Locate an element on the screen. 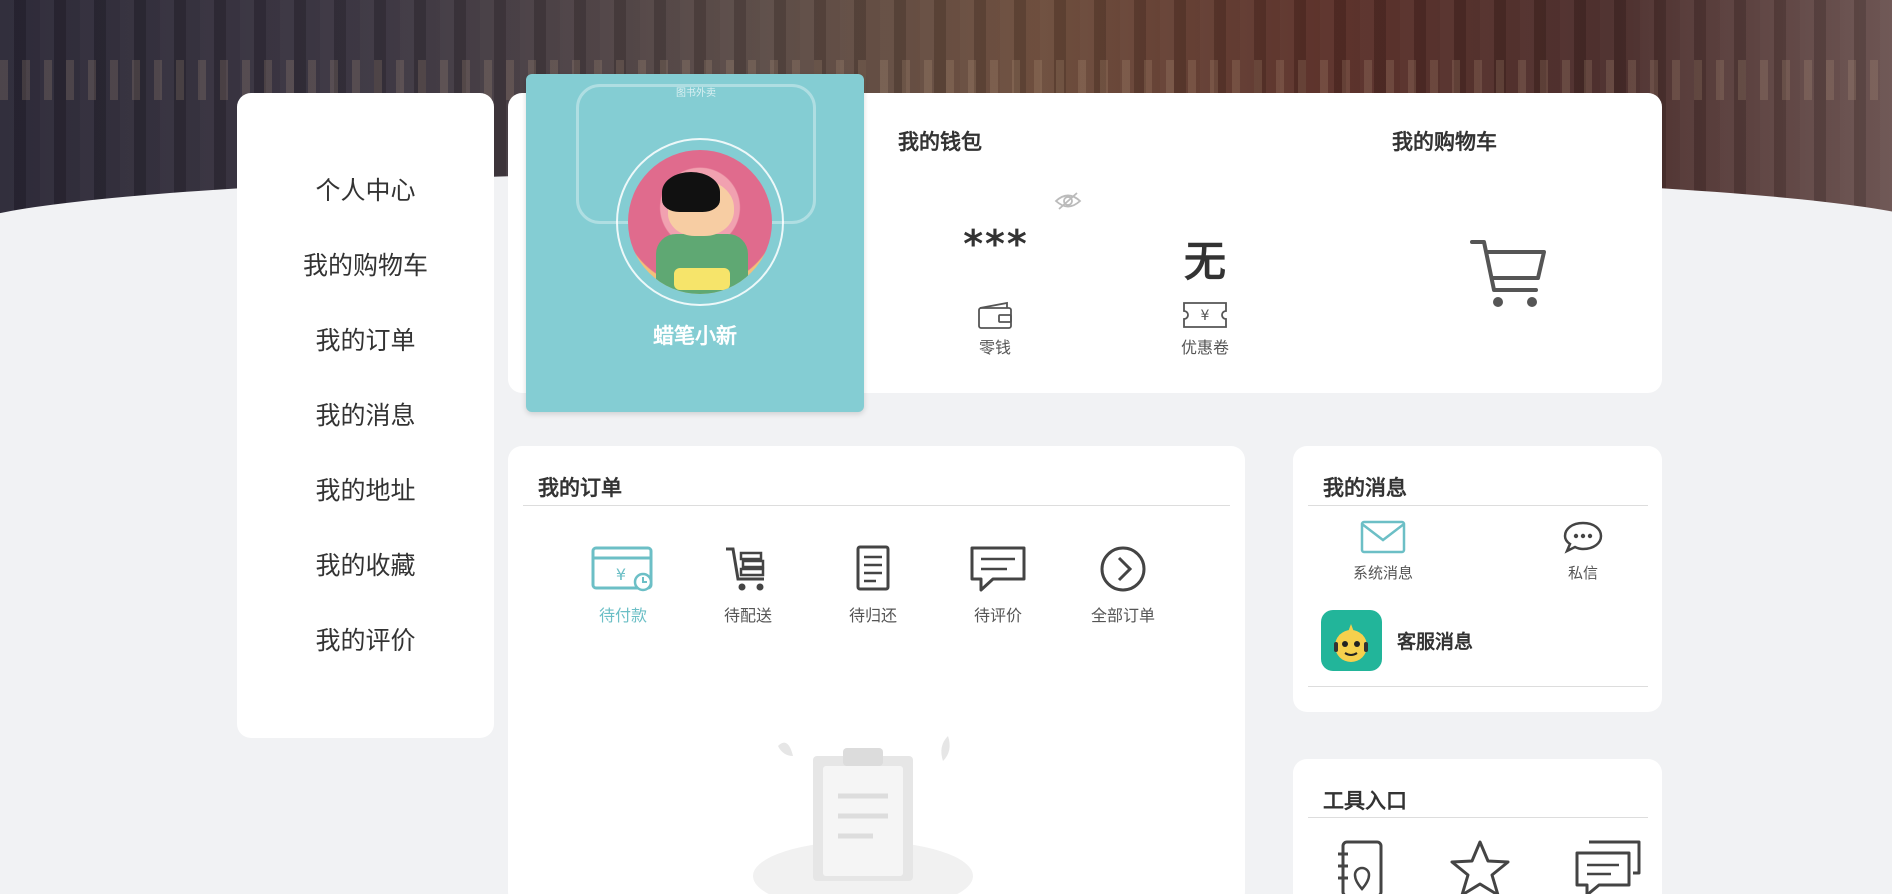 This screenshot has height=894, width=1892. customer-service-avatar is located at coordinates (1351, 640).